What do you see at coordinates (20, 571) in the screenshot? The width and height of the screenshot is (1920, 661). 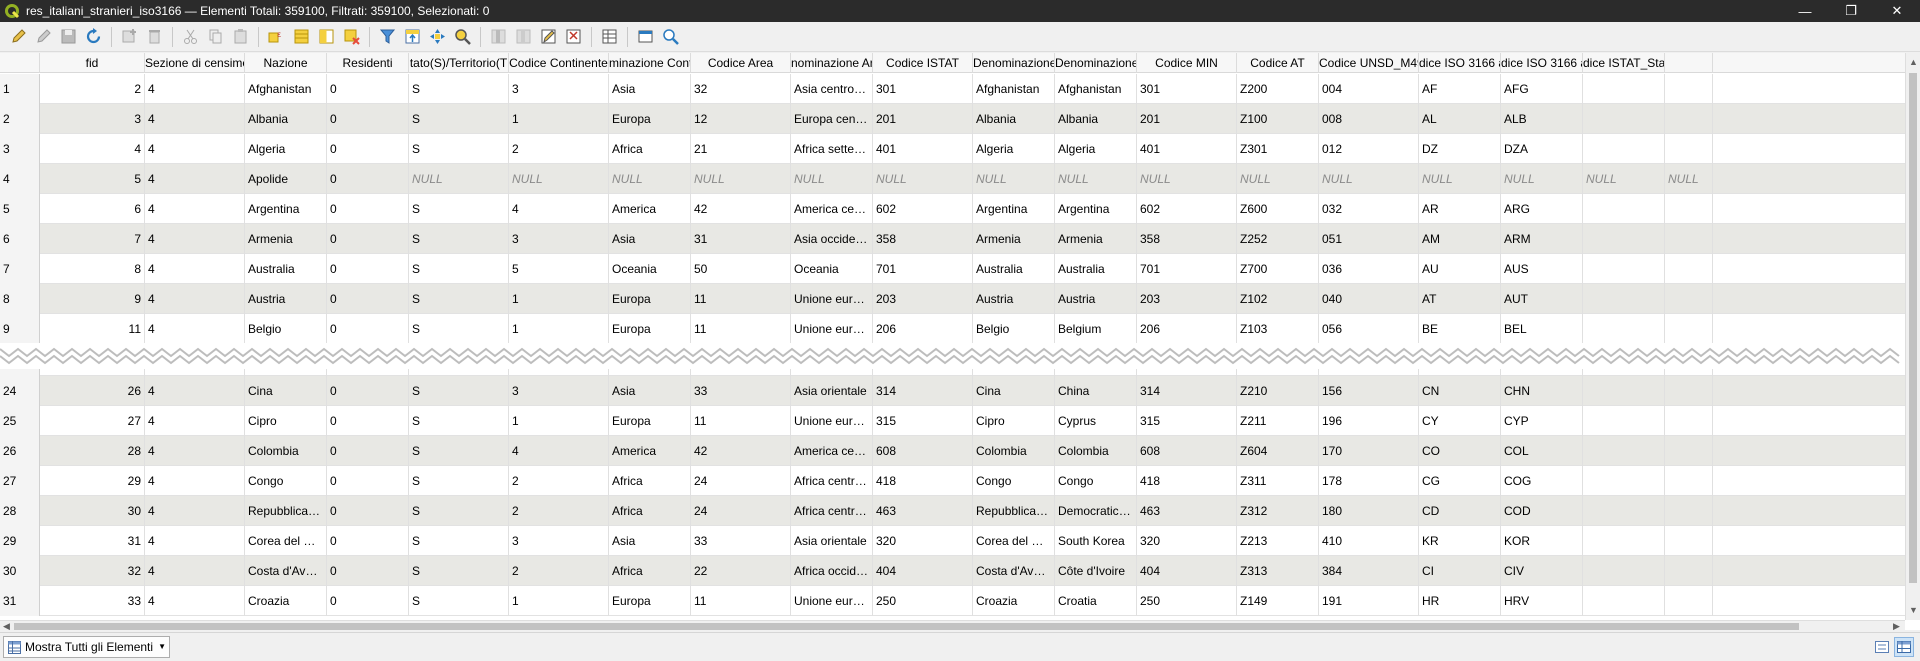 I see `row-number: 30` at bounding box center [20, 571].